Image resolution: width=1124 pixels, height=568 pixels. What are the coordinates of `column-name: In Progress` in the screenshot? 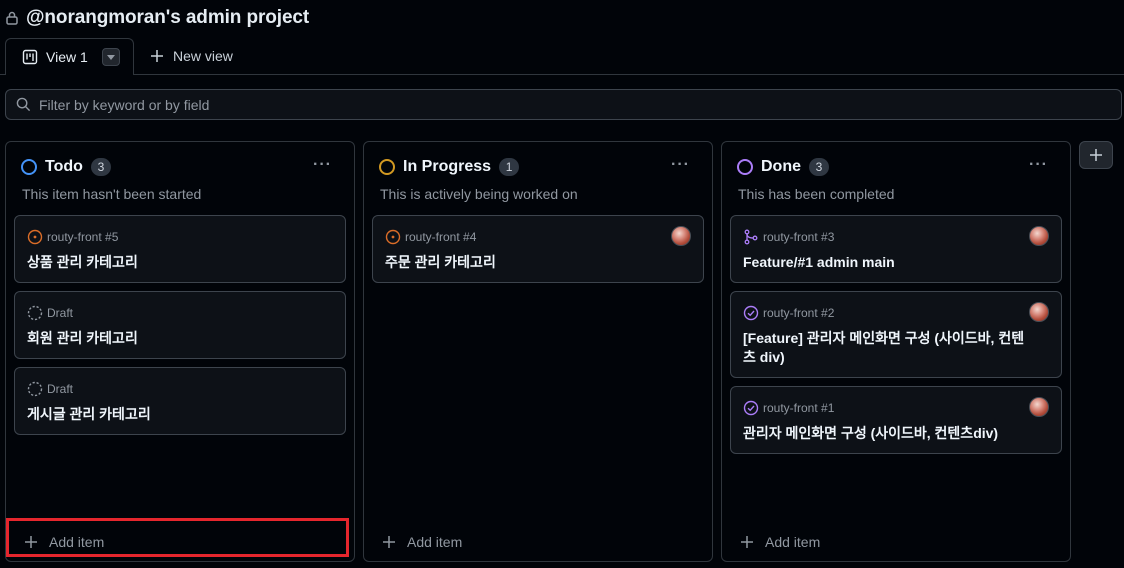 It's located at (447, 166).